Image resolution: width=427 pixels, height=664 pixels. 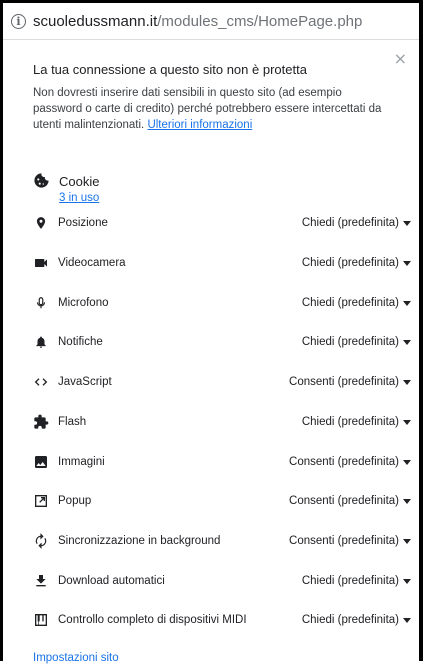 What do you see at coordinates (41, 342) in the screenshot?
I see `bell-icon` at bounding box center [41, 342].